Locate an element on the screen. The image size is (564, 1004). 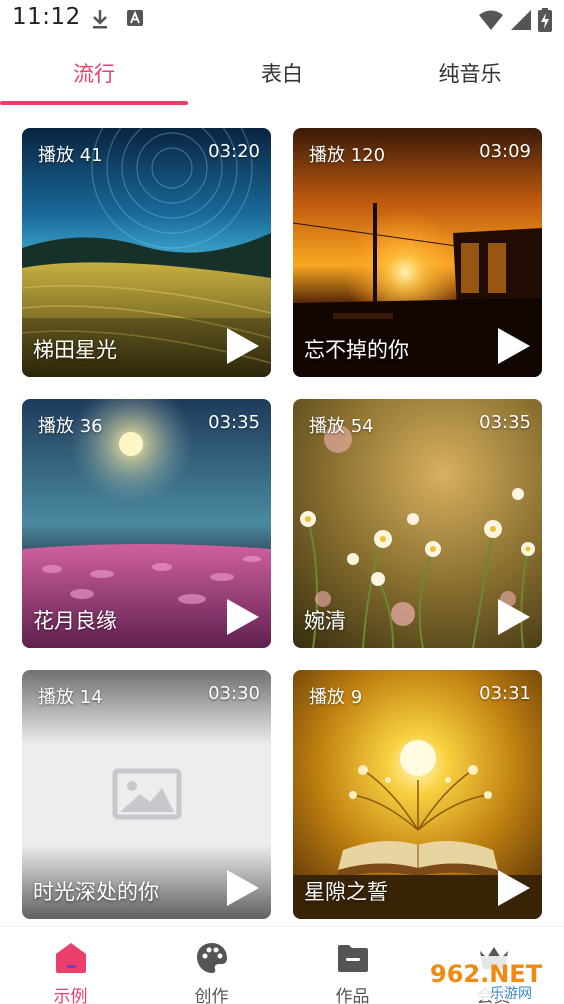
system-status-icons is located at coordinates (515, 20).